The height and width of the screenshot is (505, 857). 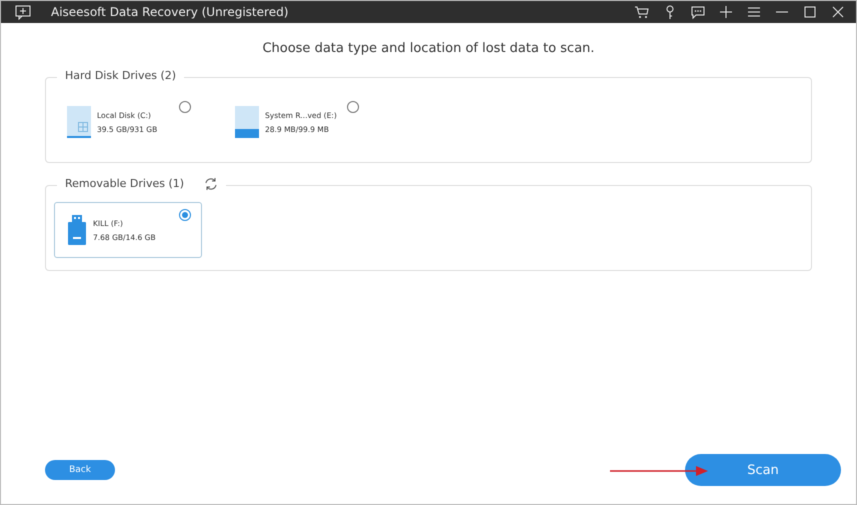 What do you see at coordinates (23, 12) in the screenshot?
I see `screen-plus-icon` at bounding box center [23, 12].